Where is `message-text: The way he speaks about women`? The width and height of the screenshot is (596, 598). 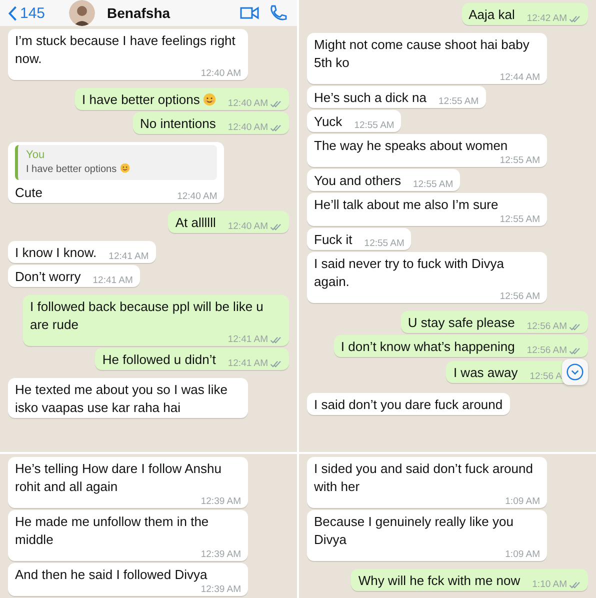
message-text: The way he speaks about women is located at coordinates (411, 145).